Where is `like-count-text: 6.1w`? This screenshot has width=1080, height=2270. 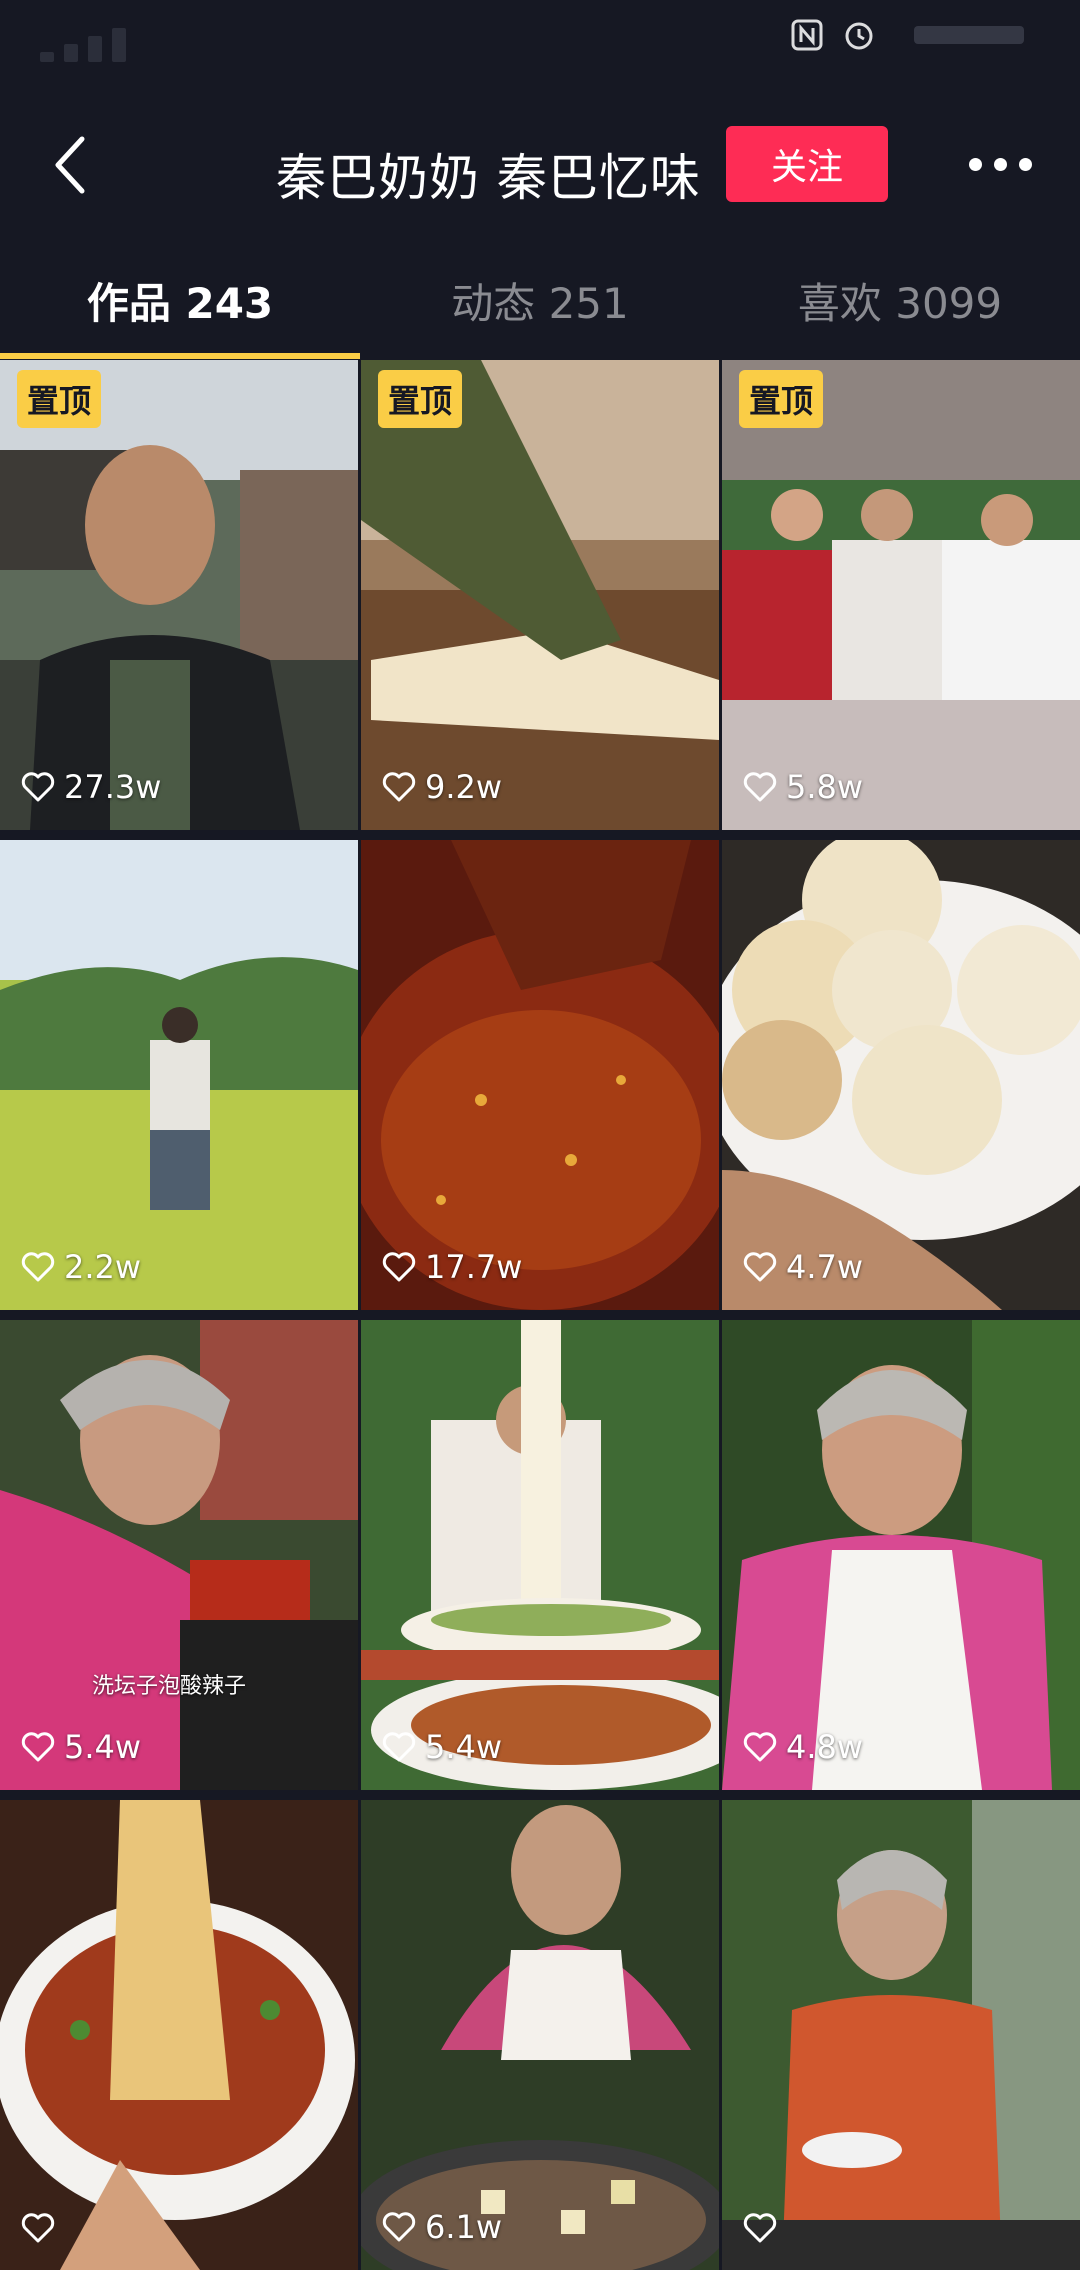
like-count-text: 6.1w is located at coordinates (464, 2227).